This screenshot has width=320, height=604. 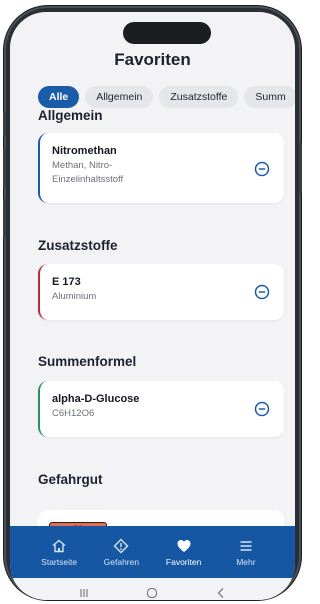 What do you see at coordinates (161, 292) in the screenshot?
I see `favorite-card-e173: E 173 Aluminium` at bounding box center [161, 292].